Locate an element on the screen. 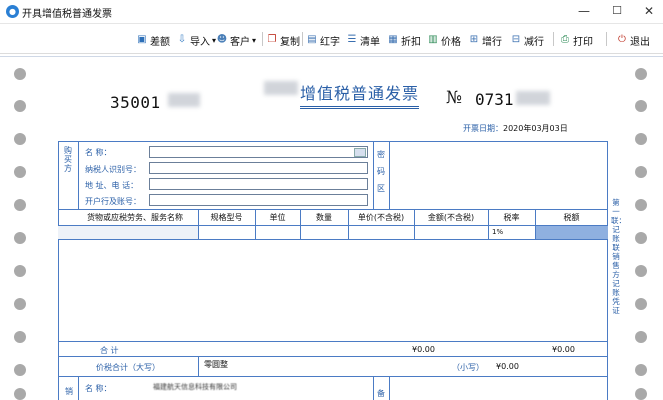 The width and height of the screenshot is (663, 400). row-tax-rate: 1% is located at coordinates (497, 232).